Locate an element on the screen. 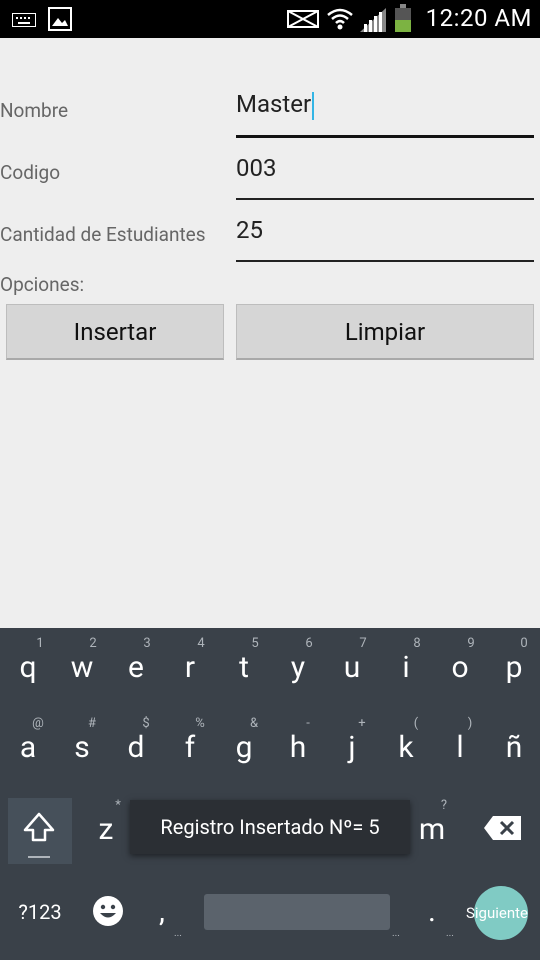  key-enye: ñ is located at coordinates (514, 747).